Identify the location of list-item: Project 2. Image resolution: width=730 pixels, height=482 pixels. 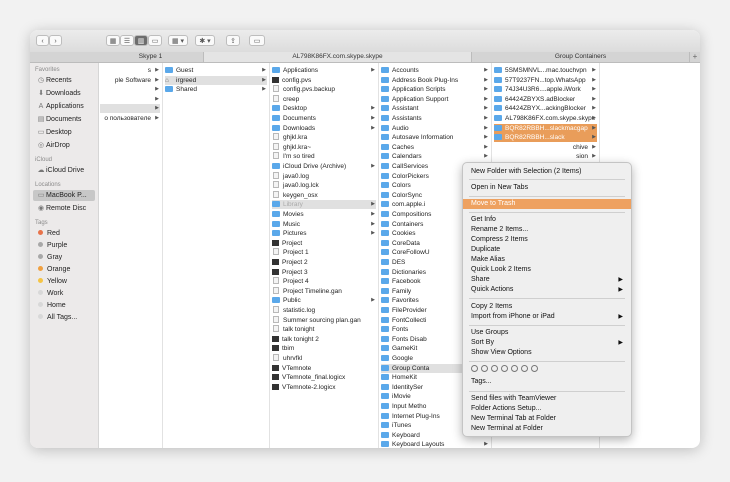
(324, 262).